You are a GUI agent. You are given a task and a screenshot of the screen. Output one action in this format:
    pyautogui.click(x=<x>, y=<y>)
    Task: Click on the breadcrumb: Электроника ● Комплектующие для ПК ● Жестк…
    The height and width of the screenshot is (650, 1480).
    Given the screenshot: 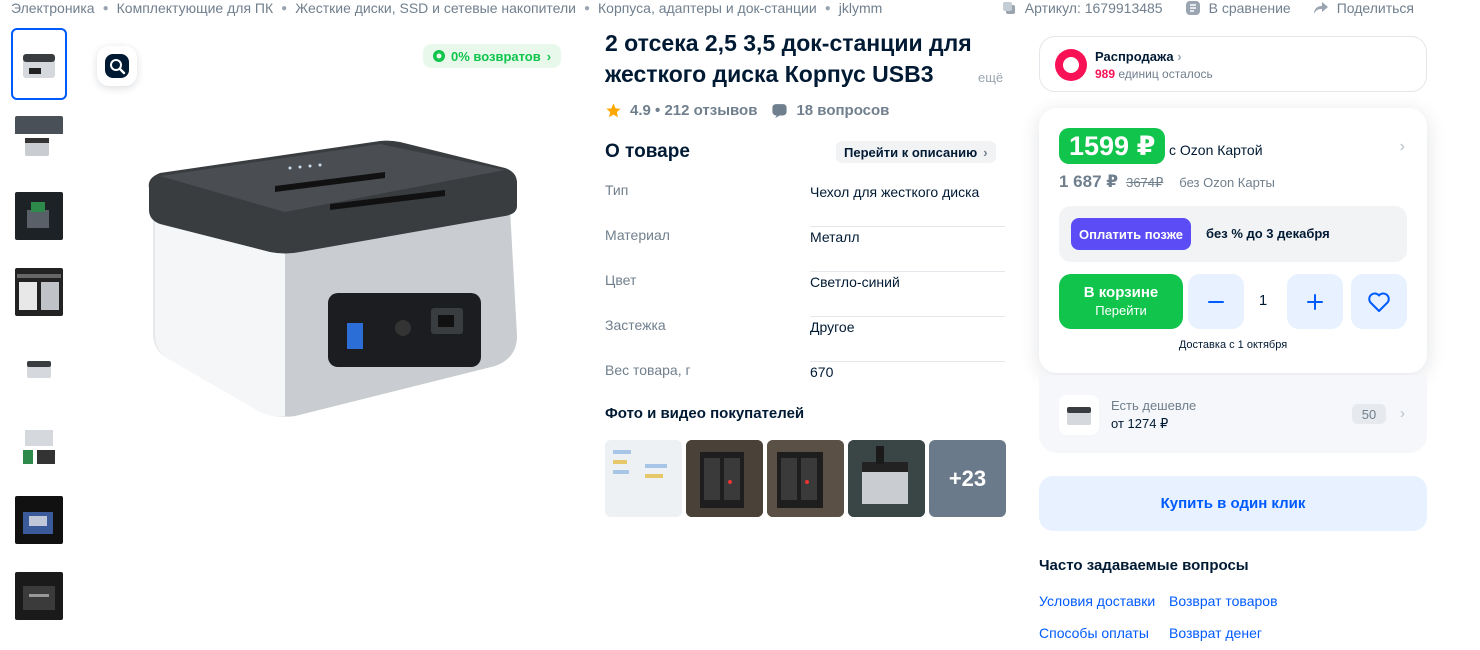 What is the action you would take?
    pyautogui.click(x=446, y=8)
    